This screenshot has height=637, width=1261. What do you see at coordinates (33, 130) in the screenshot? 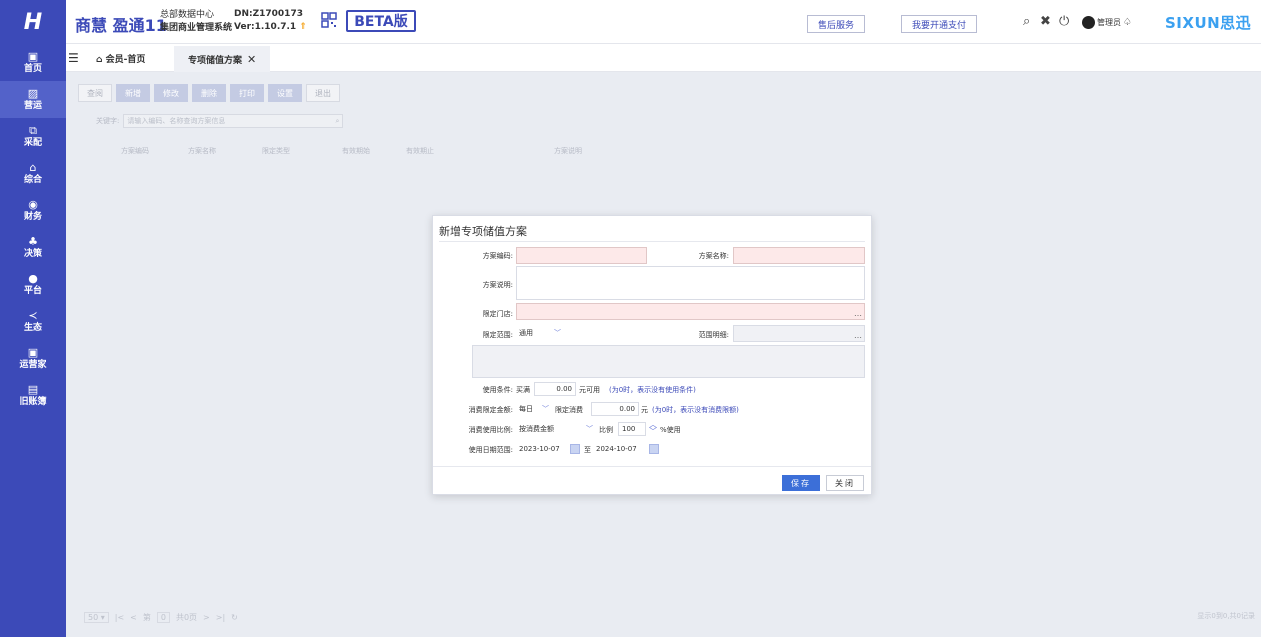
I see `purchase-icon: ⧉` at bounding box center [33, 130].